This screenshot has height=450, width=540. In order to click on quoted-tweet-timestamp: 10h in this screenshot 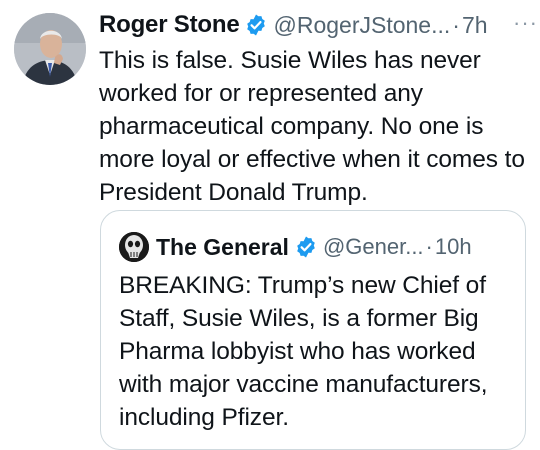, I will do `click(453, 247)`.